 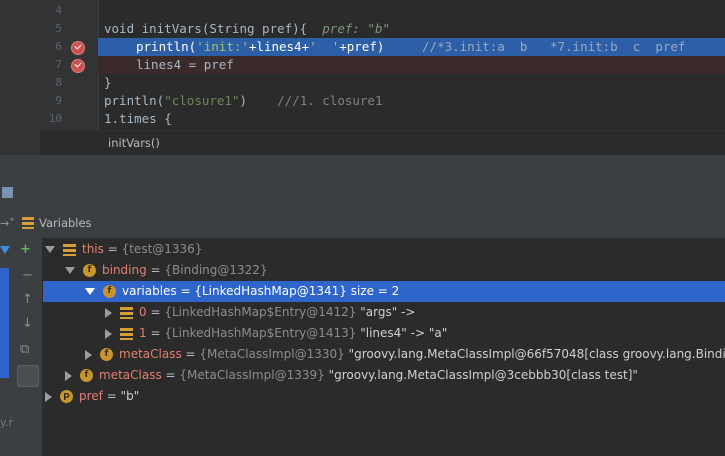 What do you see at coordinates (149, 291) in the screenshot?
I see `node-name: variables` at bounding box center [149, 291].